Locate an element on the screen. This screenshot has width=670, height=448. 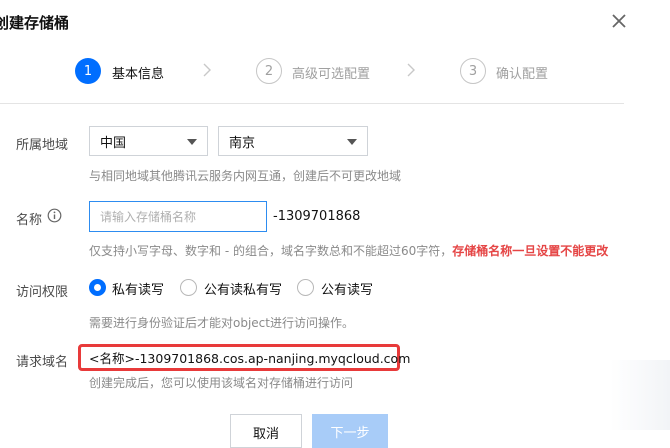
name-warning: 存储桶名称一旦设置不能更改 is located at coordinates (530, 251).